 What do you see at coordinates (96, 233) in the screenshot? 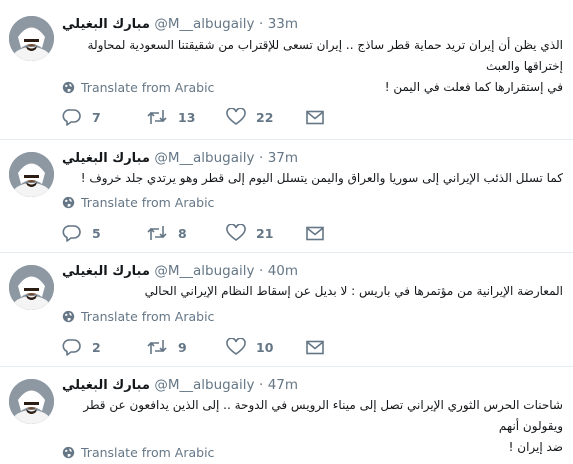
I see `reply-count: 5` at bounding box center [96, 233].